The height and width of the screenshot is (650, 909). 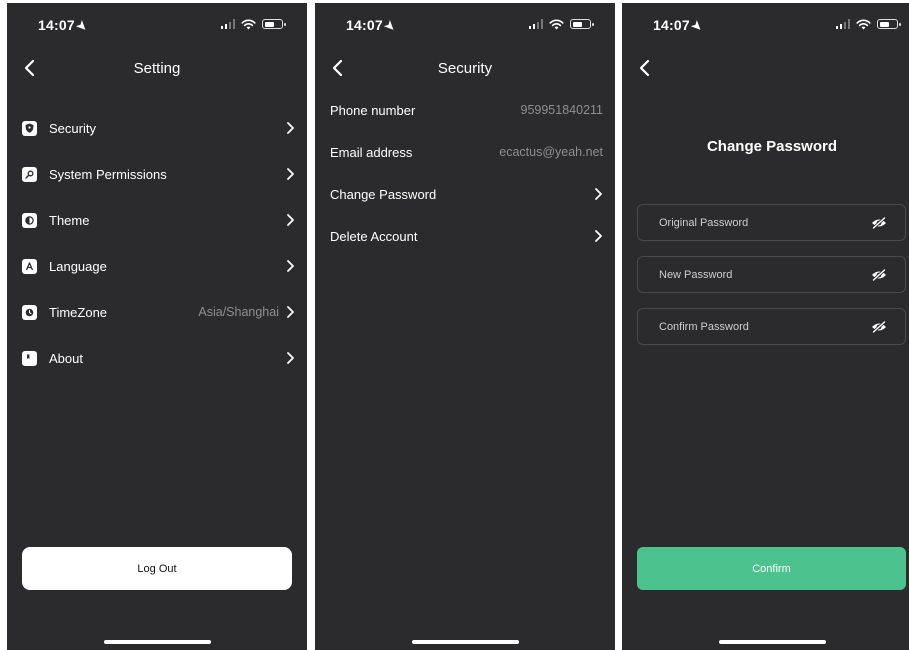 What do you see at coordinates (157, 568) in the screenshot?
I see `logout-button: Log Out` at bounding box center [157, 568].